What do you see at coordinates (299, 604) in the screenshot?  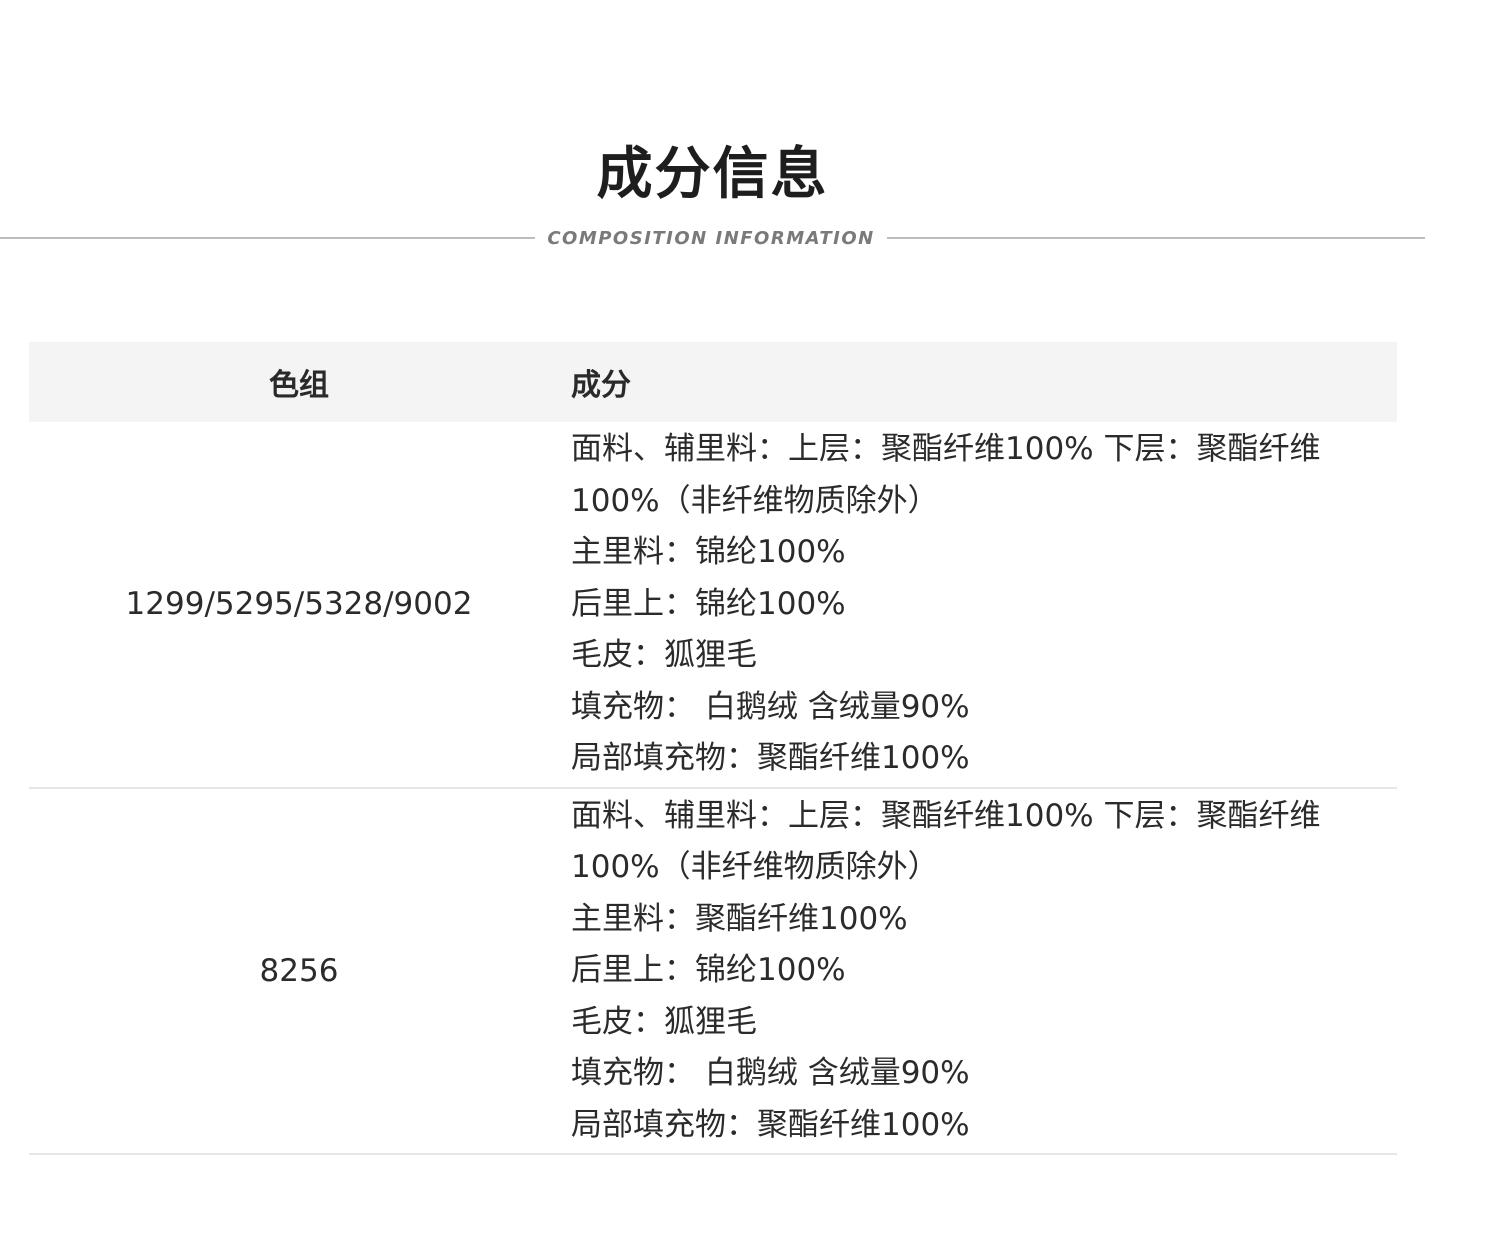 I see `color-group-cell: 1299/5295/5328/9002` at bounding box center [299, 604].